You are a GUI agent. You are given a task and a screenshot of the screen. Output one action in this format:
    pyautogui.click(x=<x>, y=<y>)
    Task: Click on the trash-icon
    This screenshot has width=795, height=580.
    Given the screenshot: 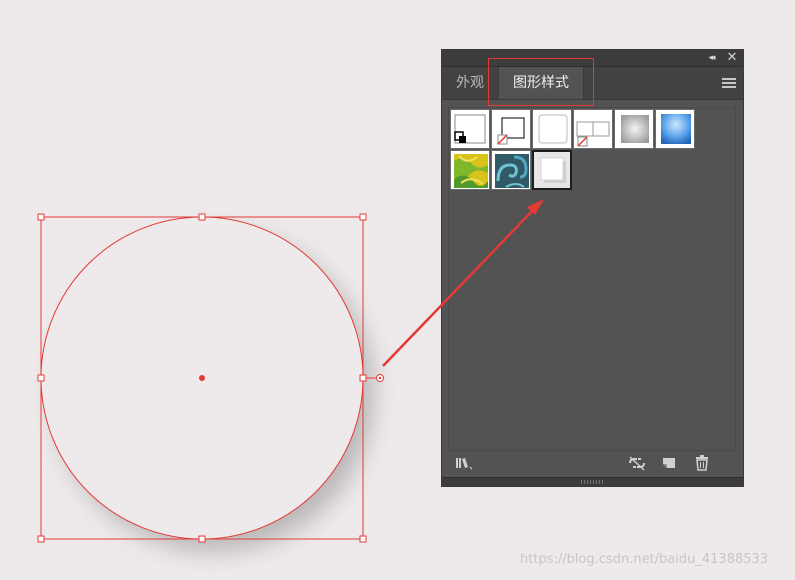 What is the action you would take?
    pyautogui.click(x=702, y=463)
    